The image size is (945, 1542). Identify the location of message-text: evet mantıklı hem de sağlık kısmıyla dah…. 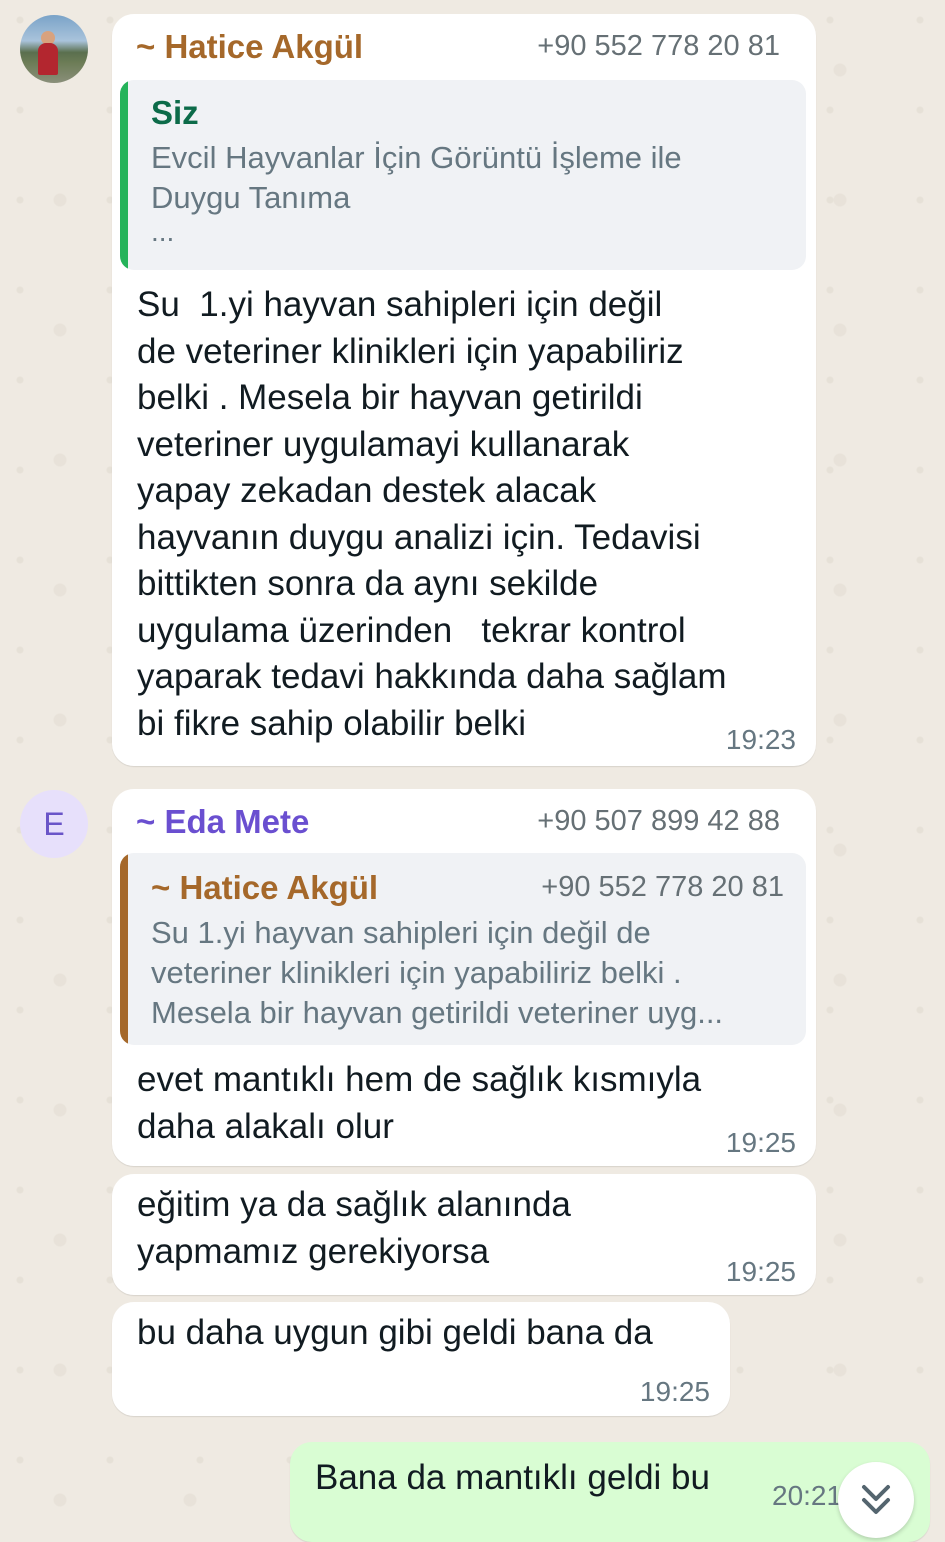
(419, 1103).